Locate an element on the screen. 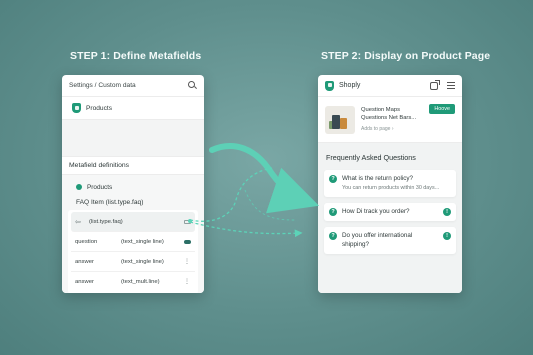  step1-title: STEP 1: Define Metafields is located at coordinates (136, 56).